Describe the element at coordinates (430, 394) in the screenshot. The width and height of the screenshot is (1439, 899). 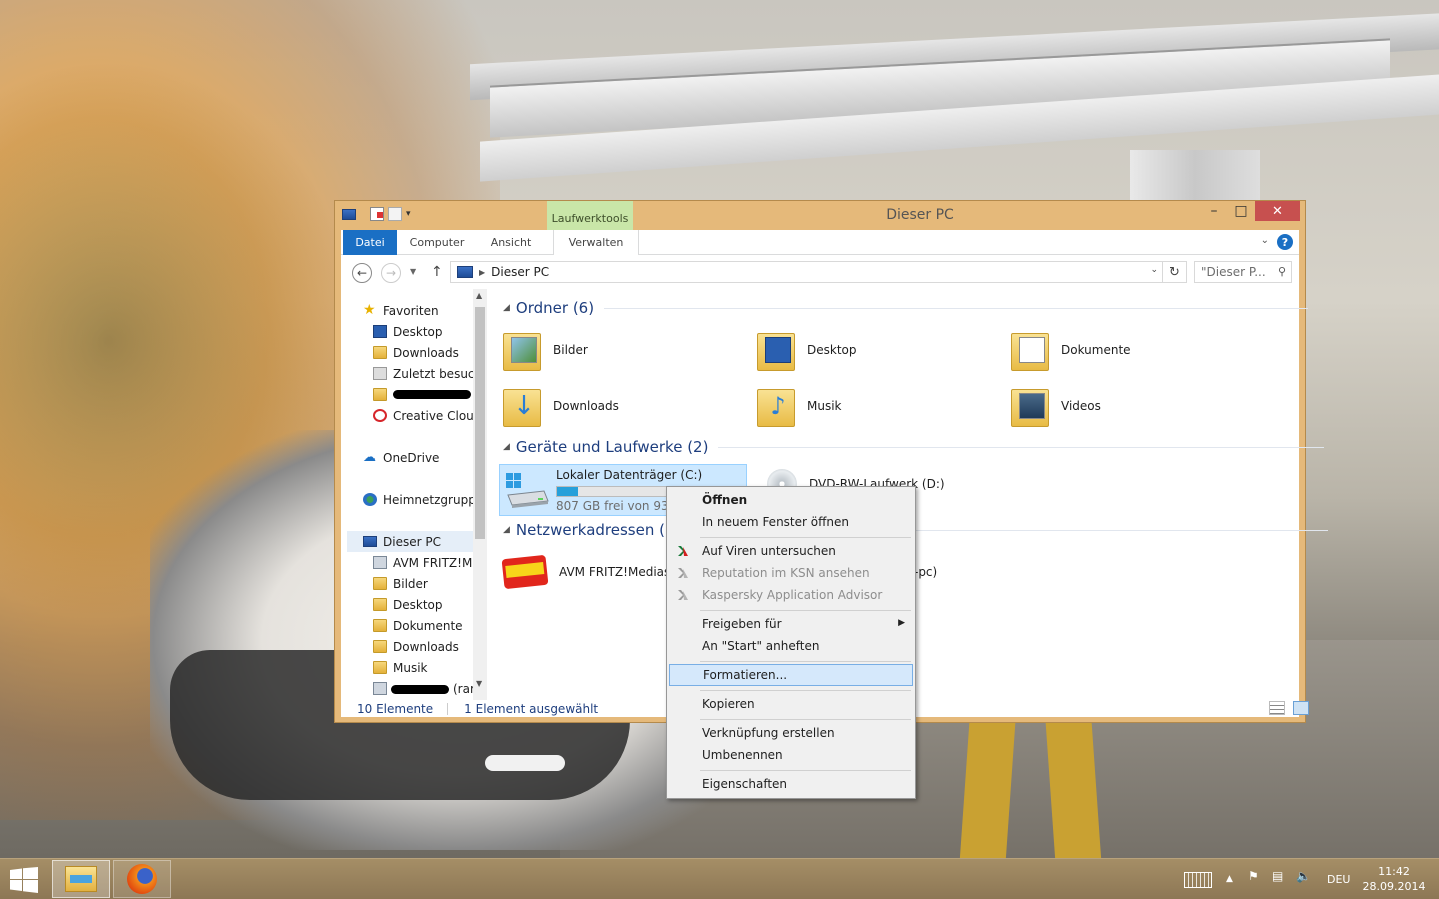
I see `sidebar-item-redacted` at that location.